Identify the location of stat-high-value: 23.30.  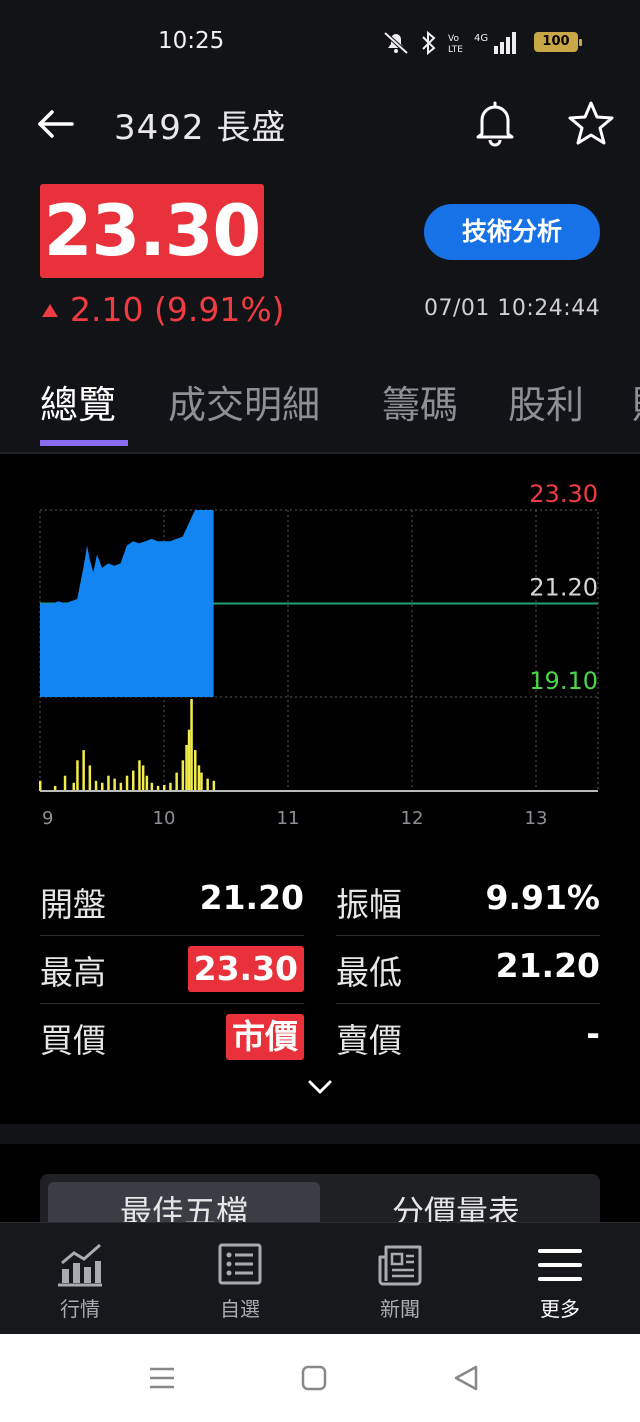
(245, 969).